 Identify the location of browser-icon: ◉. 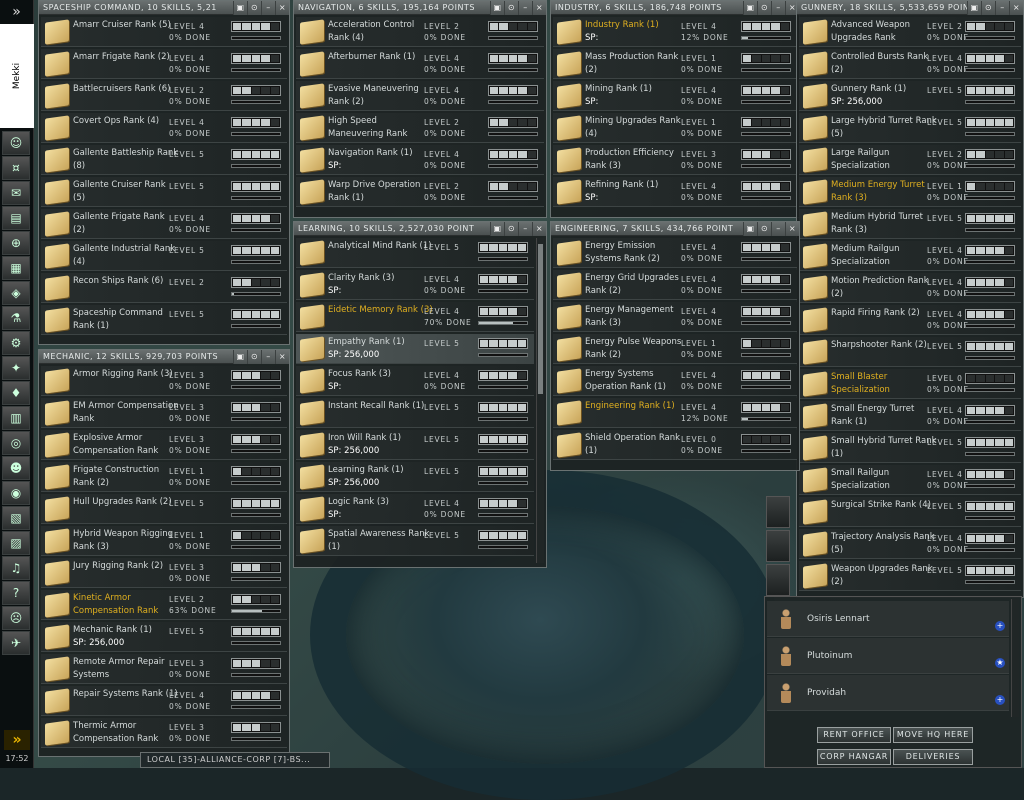
(16, 493).